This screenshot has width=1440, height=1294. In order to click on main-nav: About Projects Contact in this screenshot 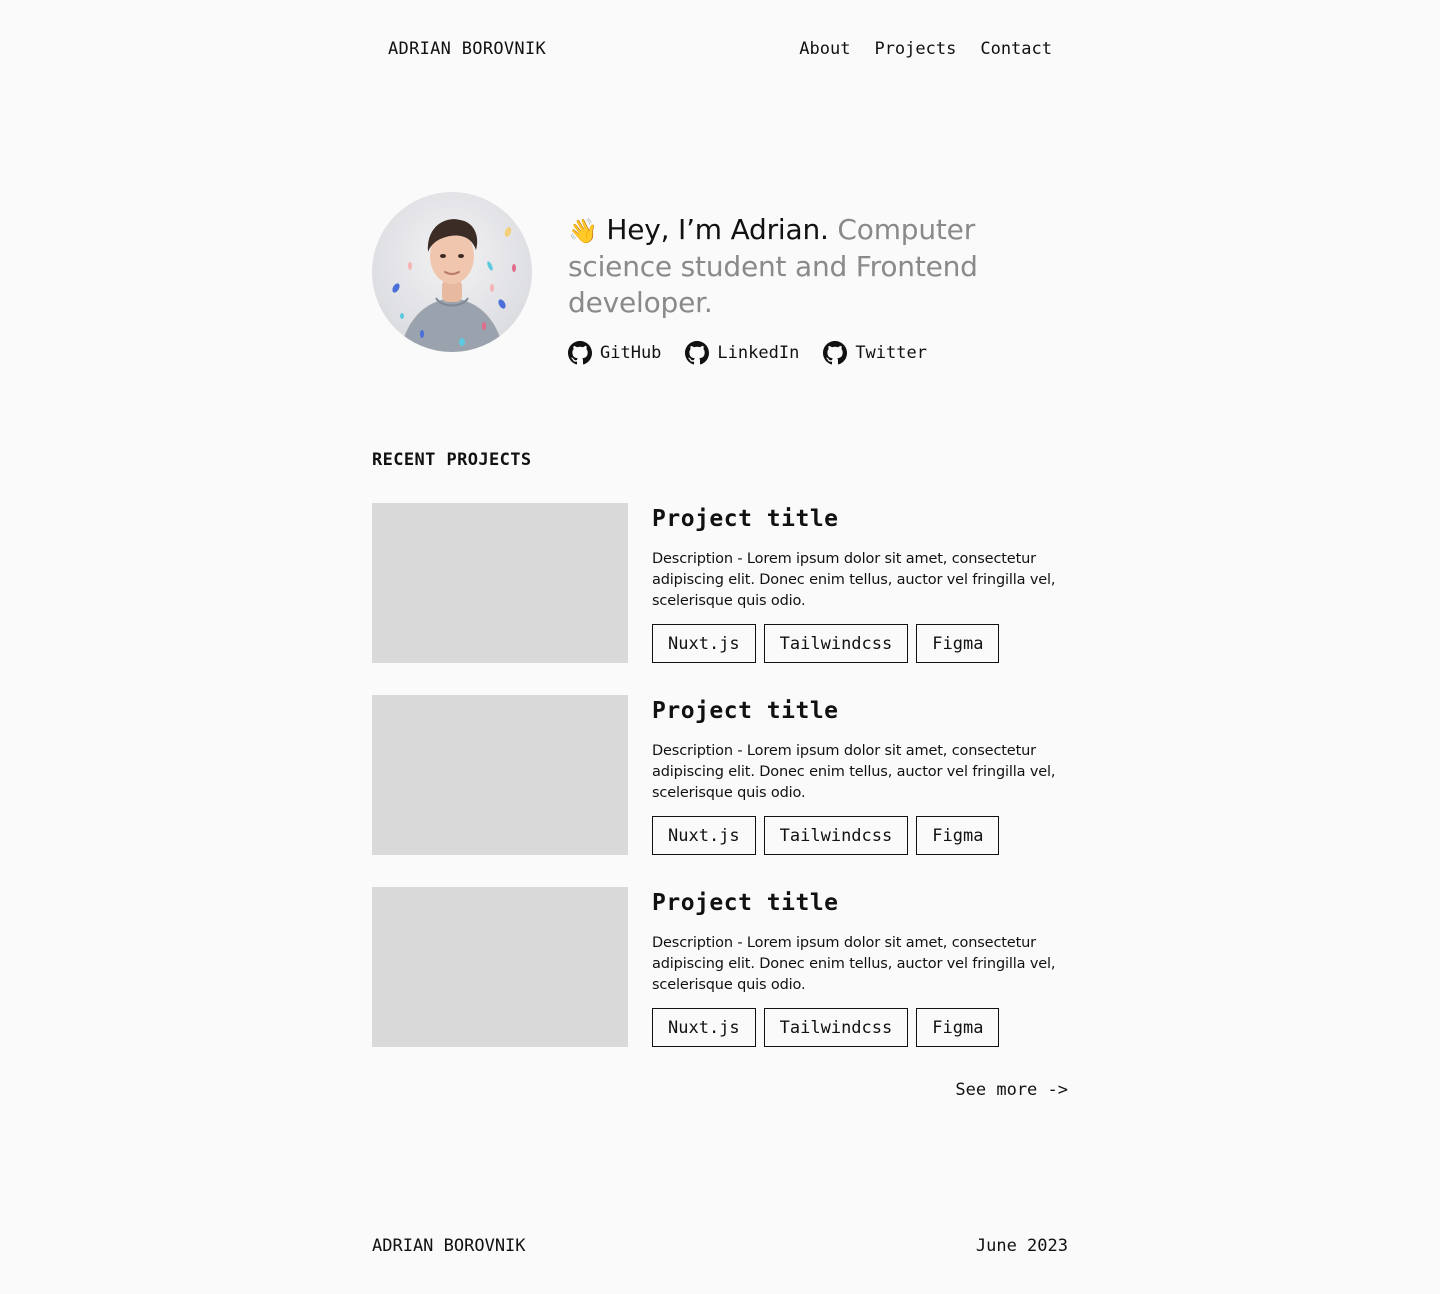, I will do `click(925, 49)`.